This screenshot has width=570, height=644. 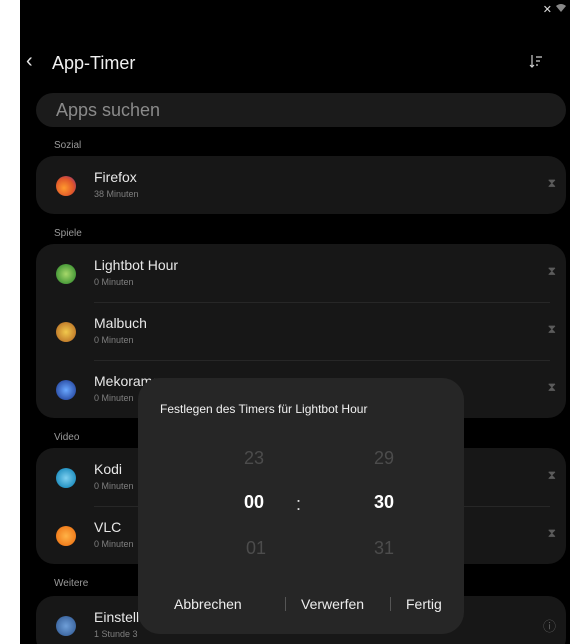 What do you see at coordinates (301, 273) in the screenshot?
I see `app-row-lightbot: Lightbot Hour 0 Minuten ⧗` at bounding box center [301, 273].